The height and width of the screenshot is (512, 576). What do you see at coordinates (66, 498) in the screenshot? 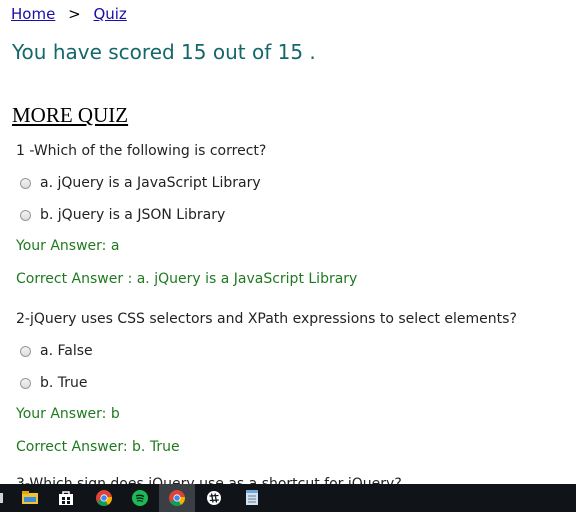
I see `store-icon` at bounding box center [66, 498].